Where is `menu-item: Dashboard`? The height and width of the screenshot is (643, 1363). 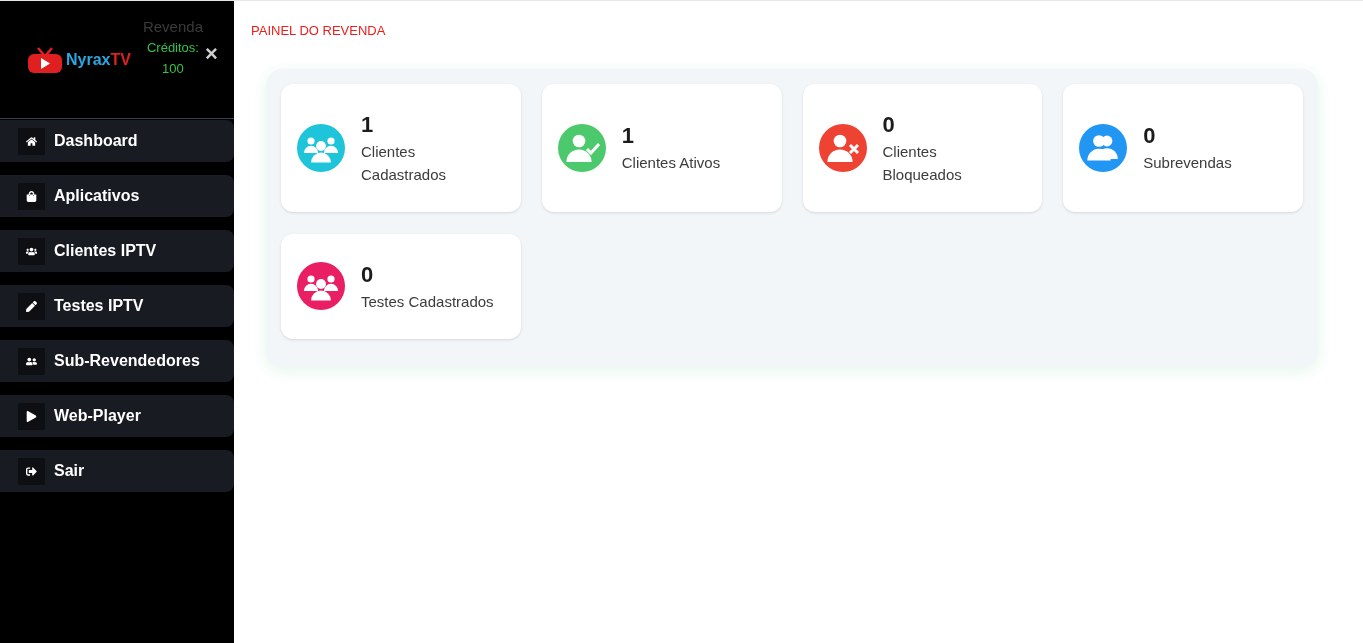 menu-item: Dashboard is located at coordinates (117, 141).